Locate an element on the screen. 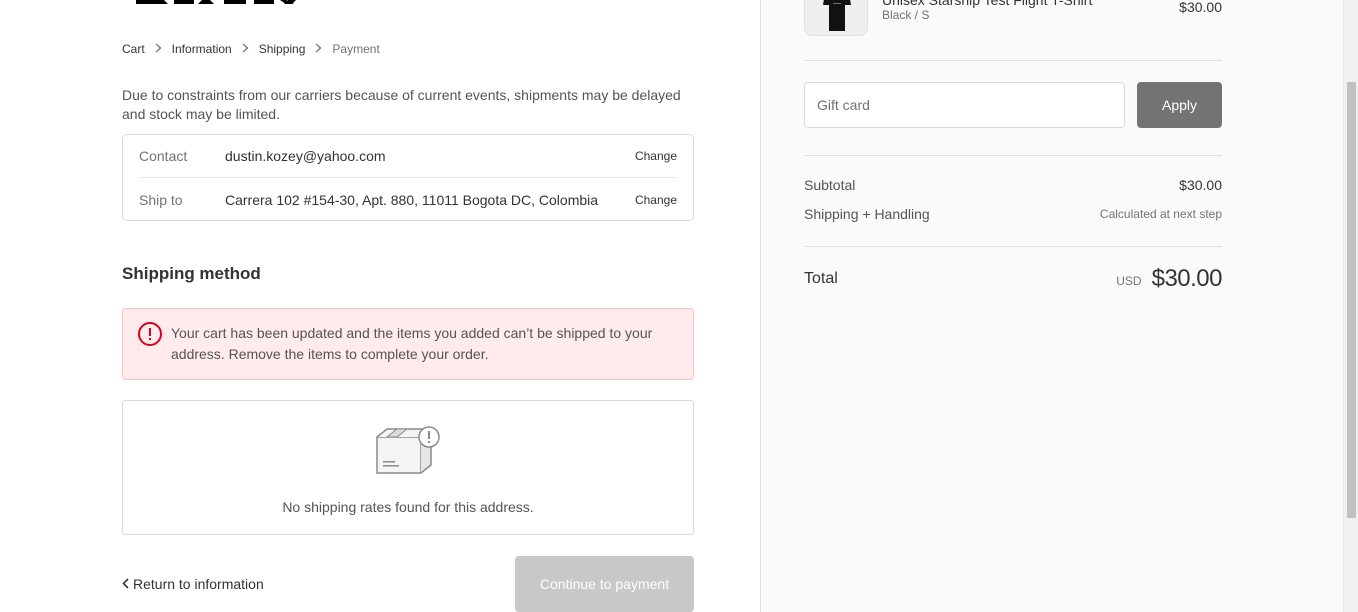 This screenshot has height=612, width=1358. breadcrumb-information: Information is located at coordinates (202, 49).